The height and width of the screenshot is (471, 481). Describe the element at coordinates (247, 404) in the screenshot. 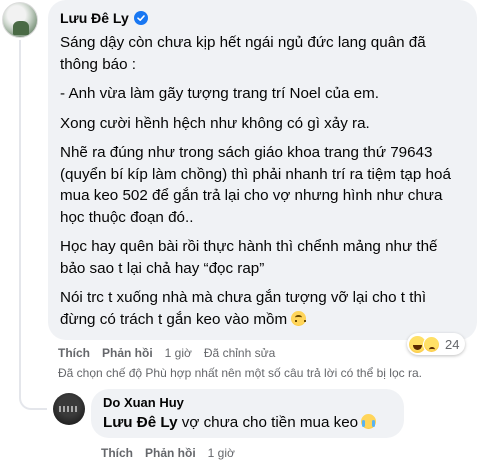

I see `reply-author-name: Do Xuan Huy` at that location.